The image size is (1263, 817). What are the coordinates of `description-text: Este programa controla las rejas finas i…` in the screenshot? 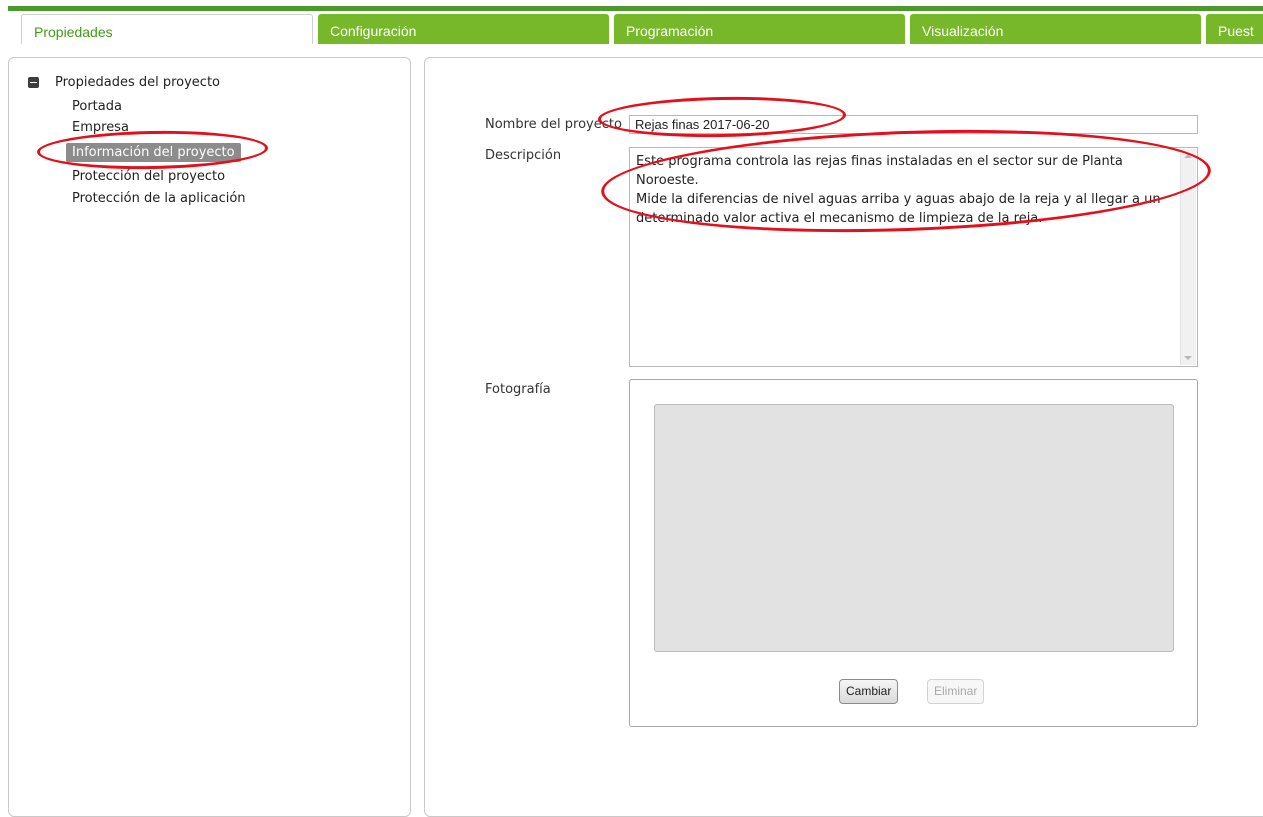 It's located at (906, 190).